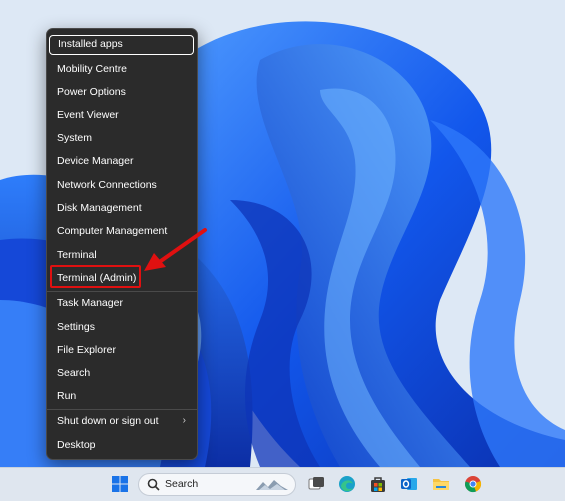 This screenshot has height=501, width=565. Describe the element at coordinates (217, 484) in the screenshot. I see `taskbar-search-box: Search` at that location.